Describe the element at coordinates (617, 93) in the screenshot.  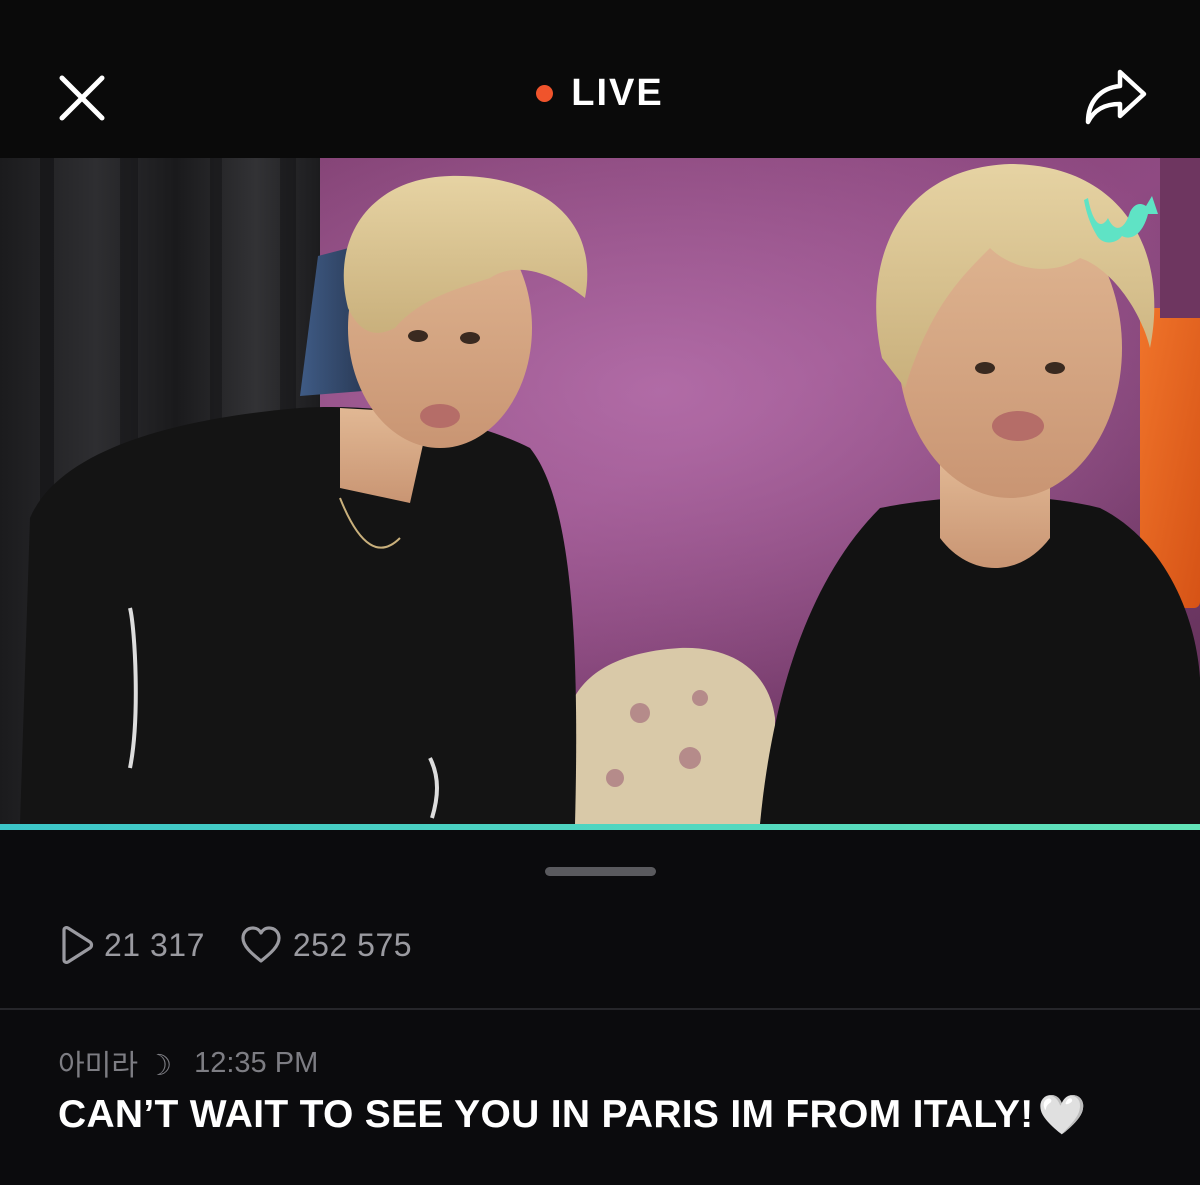
I see `live-label: LIVE` at that location.